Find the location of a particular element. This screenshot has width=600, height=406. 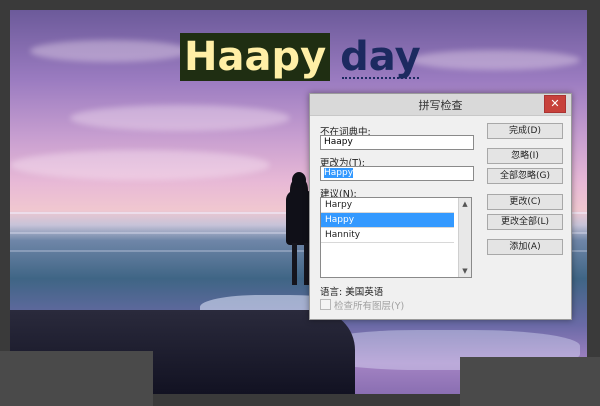

person-silhouette-leg is located at coordinates (294, 264).